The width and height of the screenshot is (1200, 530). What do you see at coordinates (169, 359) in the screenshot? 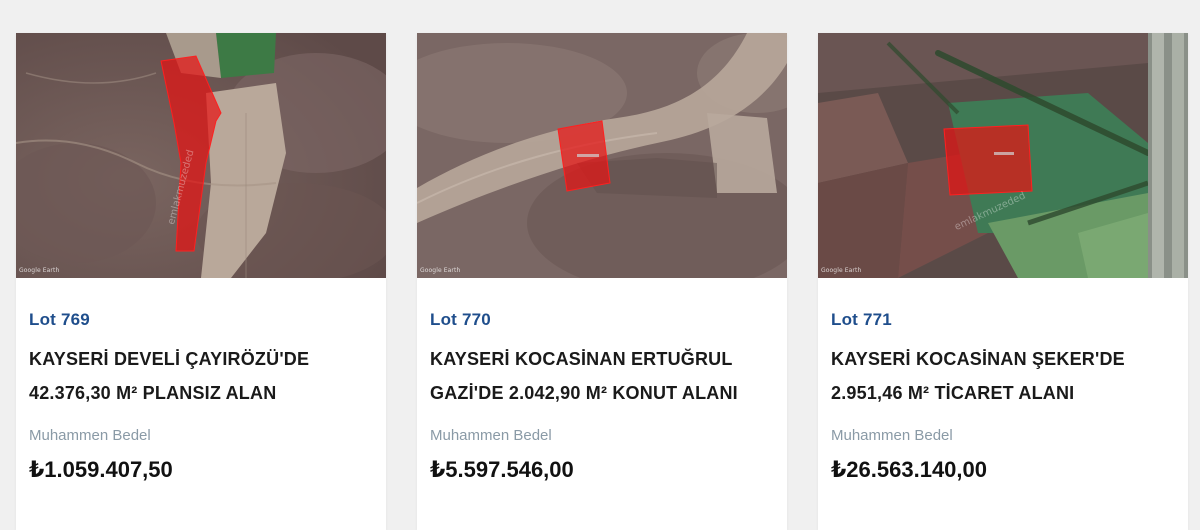
I see `lot-title-line1: KAYSERİ DEVELİ ÇAYIRÖZÜ'DE` at bounding box center [169, 359].